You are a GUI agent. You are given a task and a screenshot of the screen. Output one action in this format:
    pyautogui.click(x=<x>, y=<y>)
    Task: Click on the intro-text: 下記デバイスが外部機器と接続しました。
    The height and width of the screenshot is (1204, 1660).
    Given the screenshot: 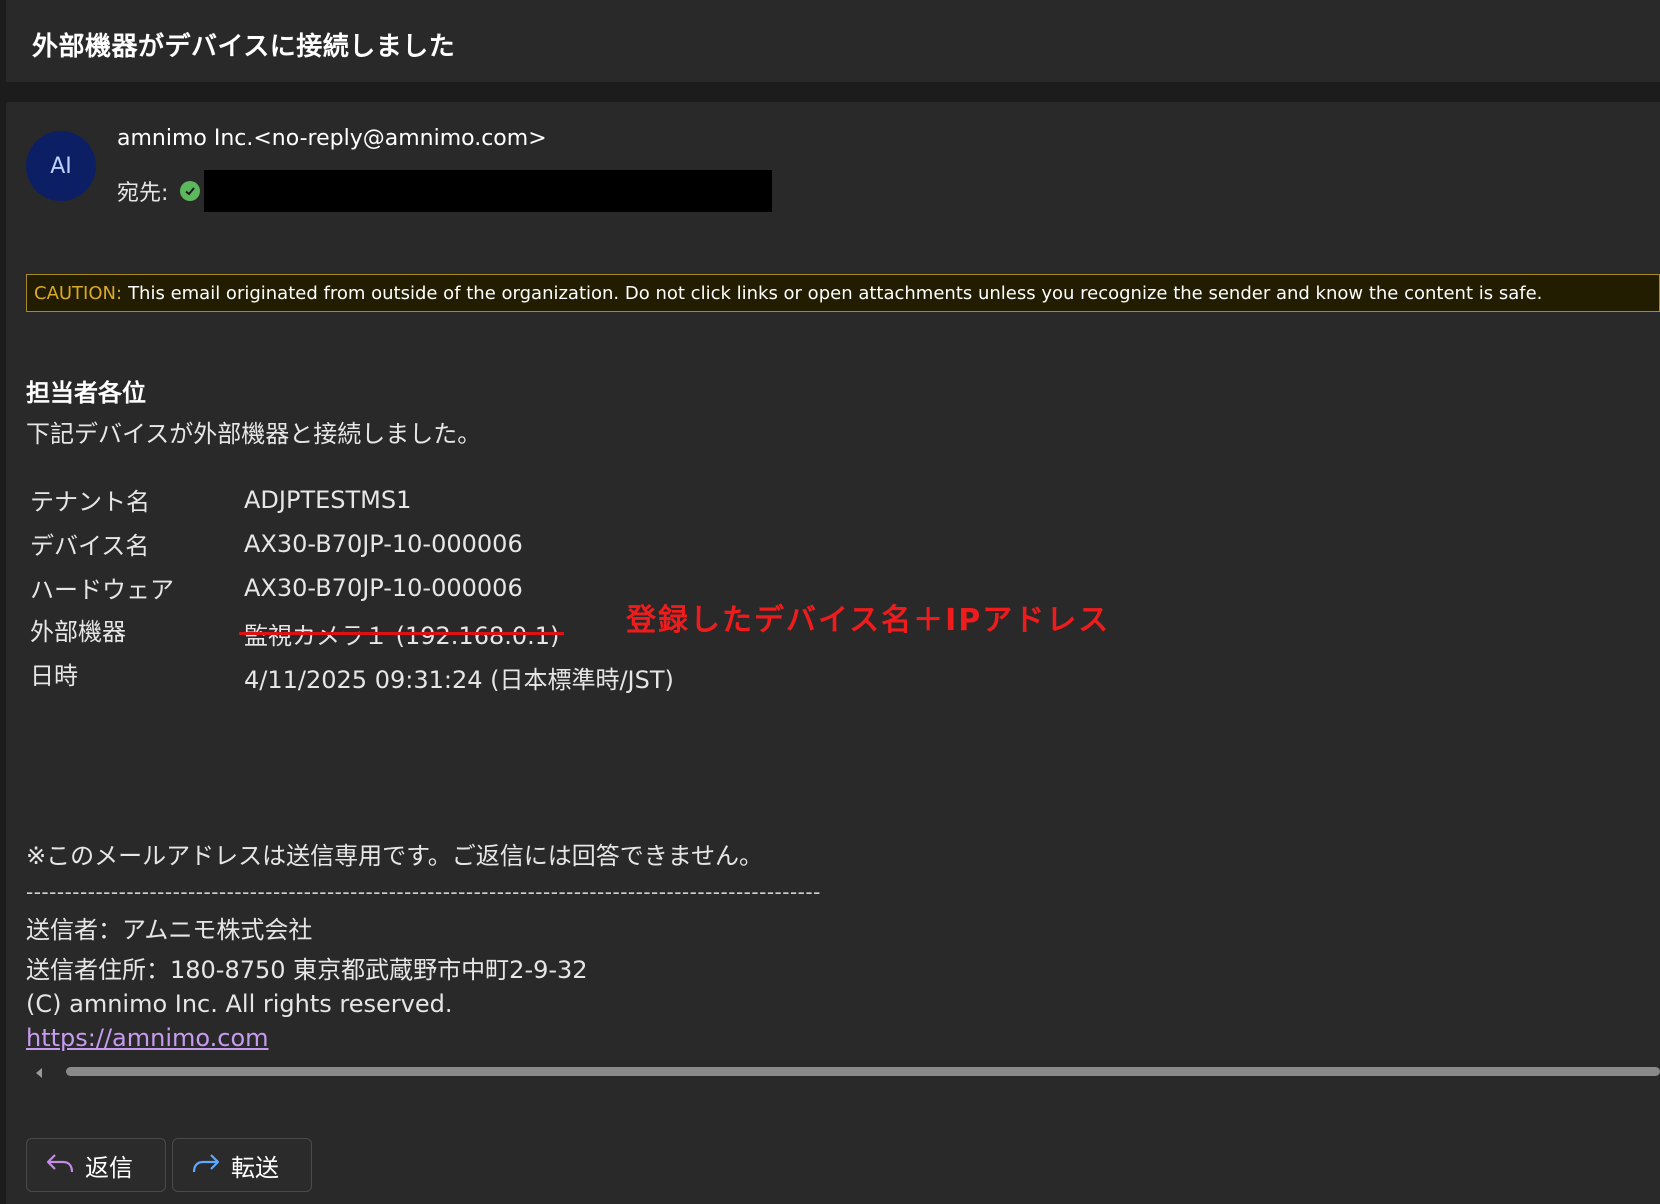 What is the action you would take?
    pyautogui.click(x=254, y=434)
    